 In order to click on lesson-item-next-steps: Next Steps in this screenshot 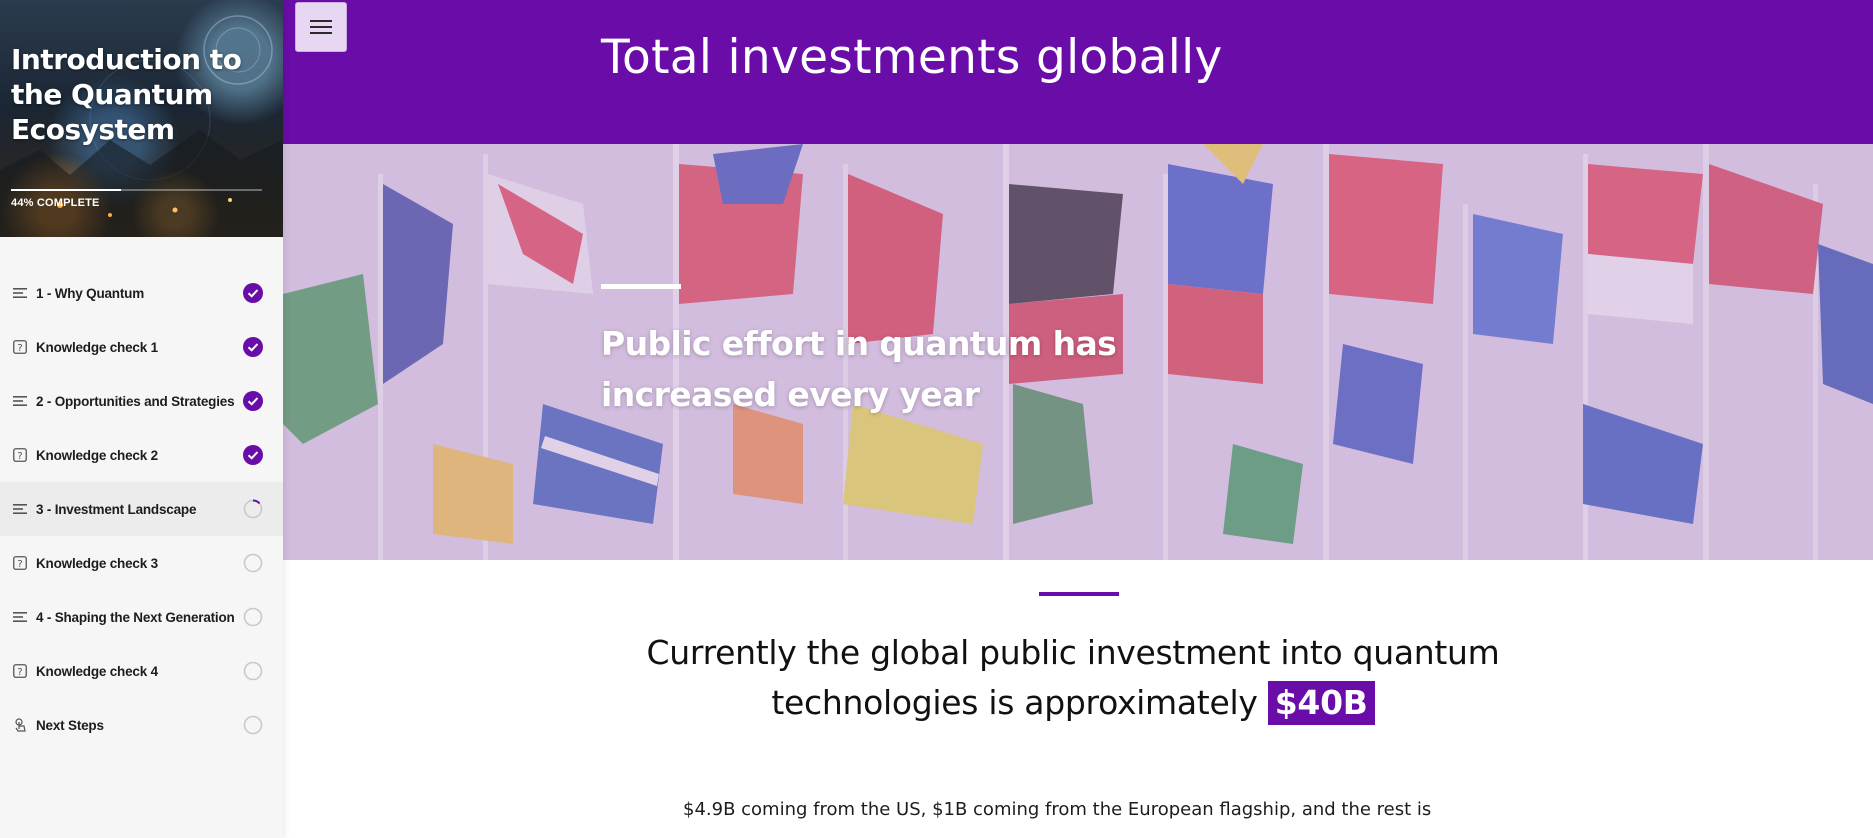, I will do `click(141, 725)`.